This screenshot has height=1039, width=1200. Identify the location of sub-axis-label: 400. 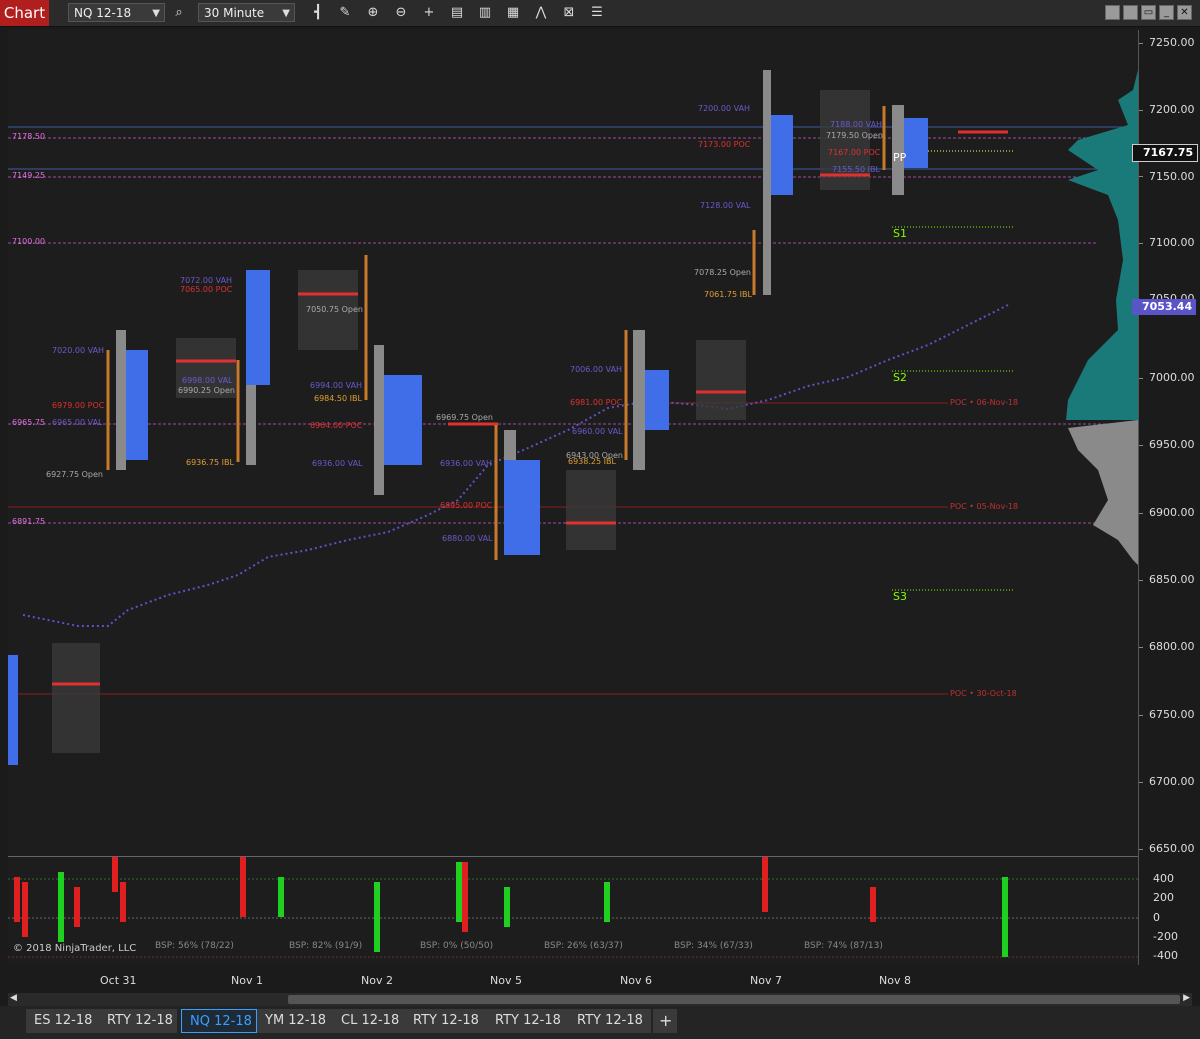
(1163, 878).